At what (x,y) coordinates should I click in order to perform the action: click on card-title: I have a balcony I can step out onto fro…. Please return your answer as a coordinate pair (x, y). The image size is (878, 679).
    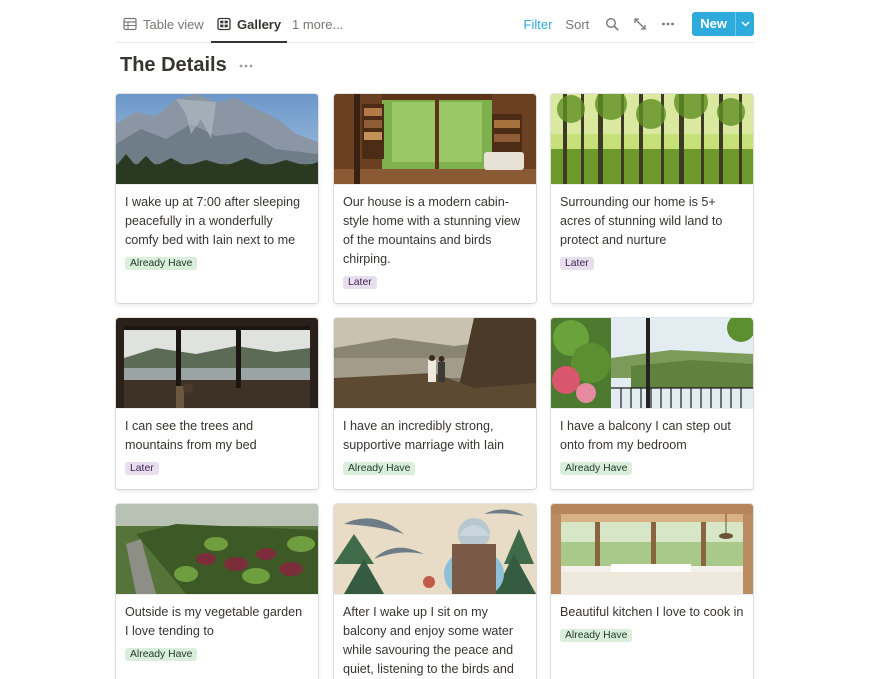
    Looking at the image, I should click on (645, 435).